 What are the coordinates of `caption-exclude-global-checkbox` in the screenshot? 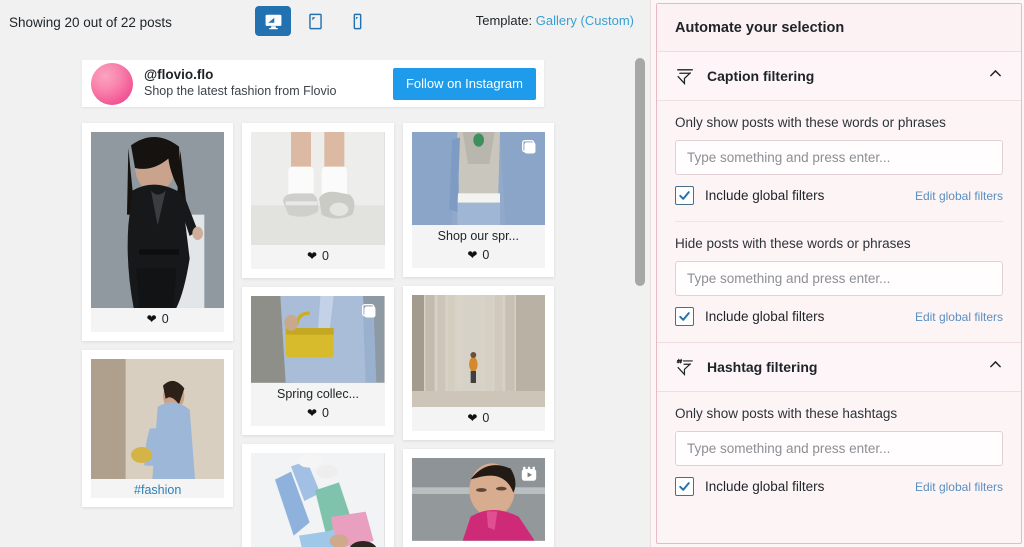 It's located at (684, 316).